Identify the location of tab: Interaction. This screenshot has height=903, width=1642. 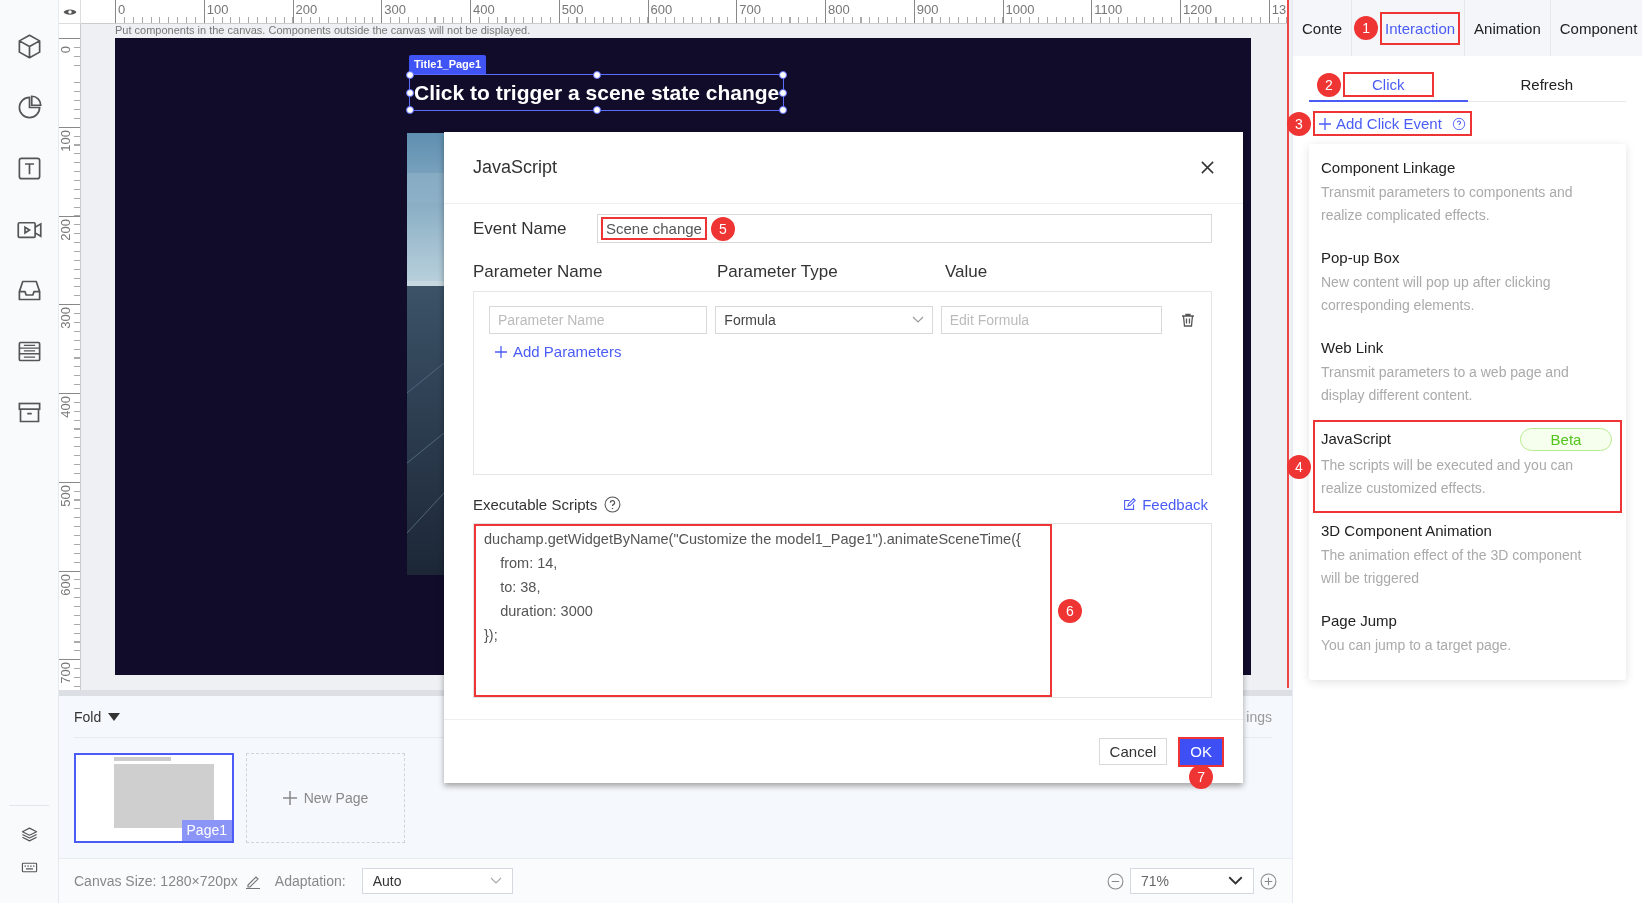
(1420, 28).